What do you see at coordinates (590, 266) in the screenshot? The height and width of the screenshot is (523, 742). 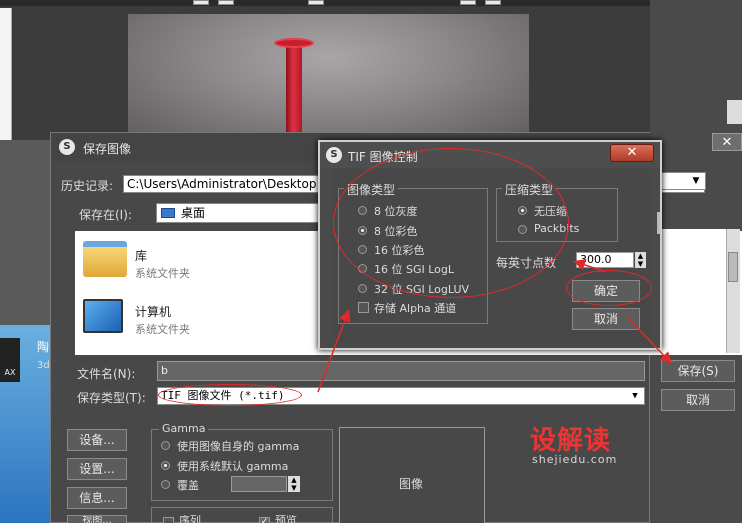 I see `arrow-to-dpi` at bounding box center [590, 266].